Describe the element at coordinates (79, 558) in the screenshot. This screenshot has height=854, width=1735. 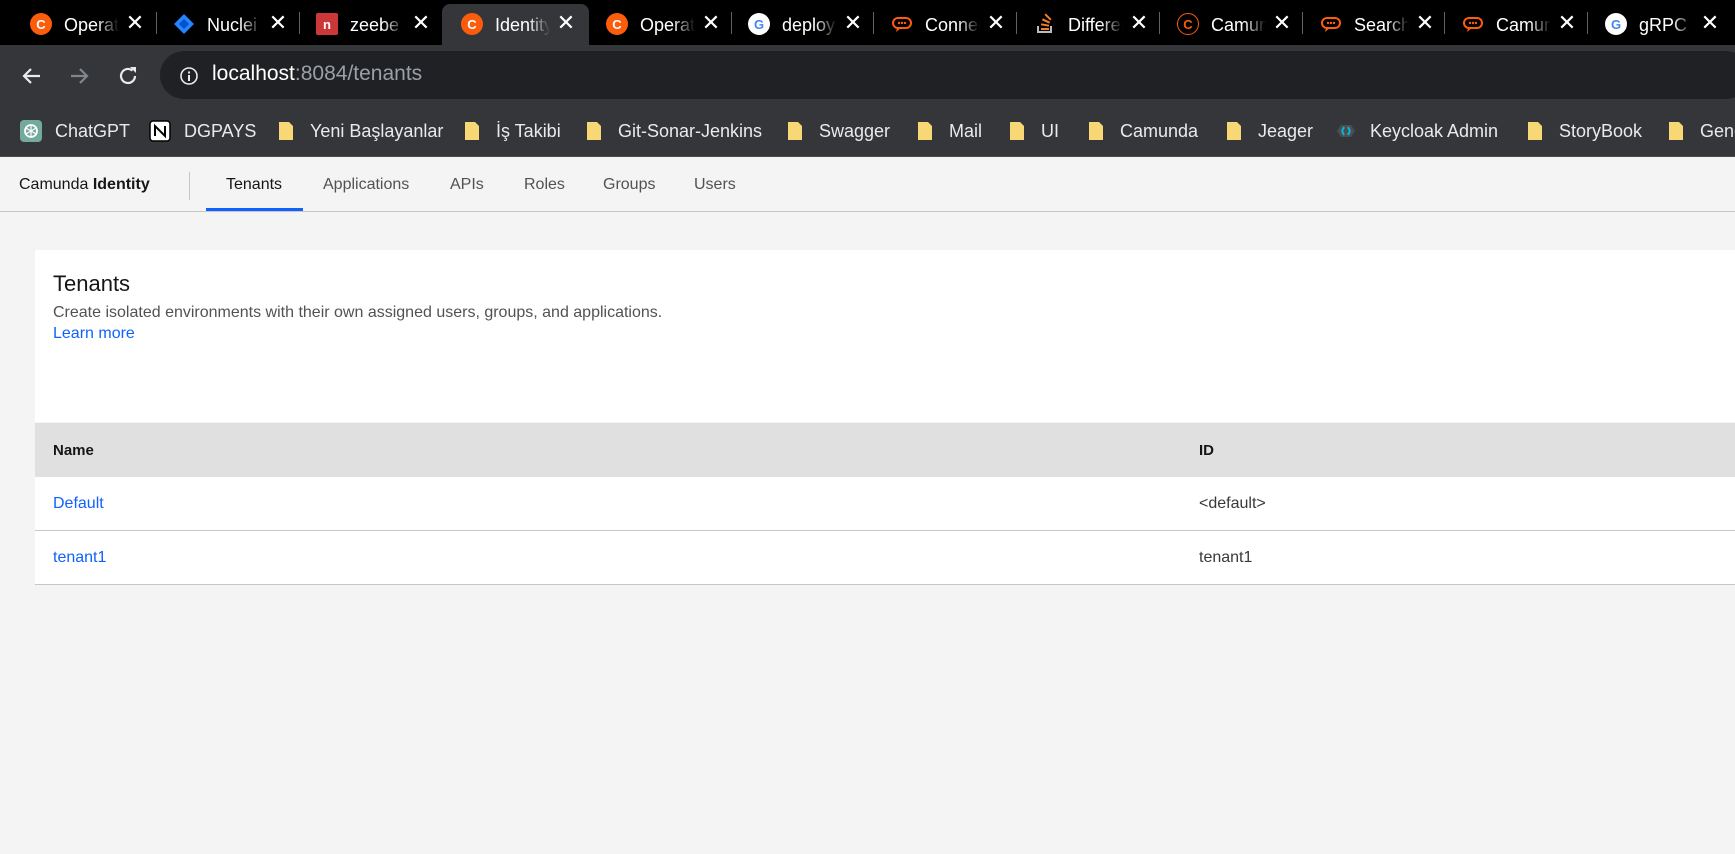
I see `tenant-name-link: tenant1` at that location.